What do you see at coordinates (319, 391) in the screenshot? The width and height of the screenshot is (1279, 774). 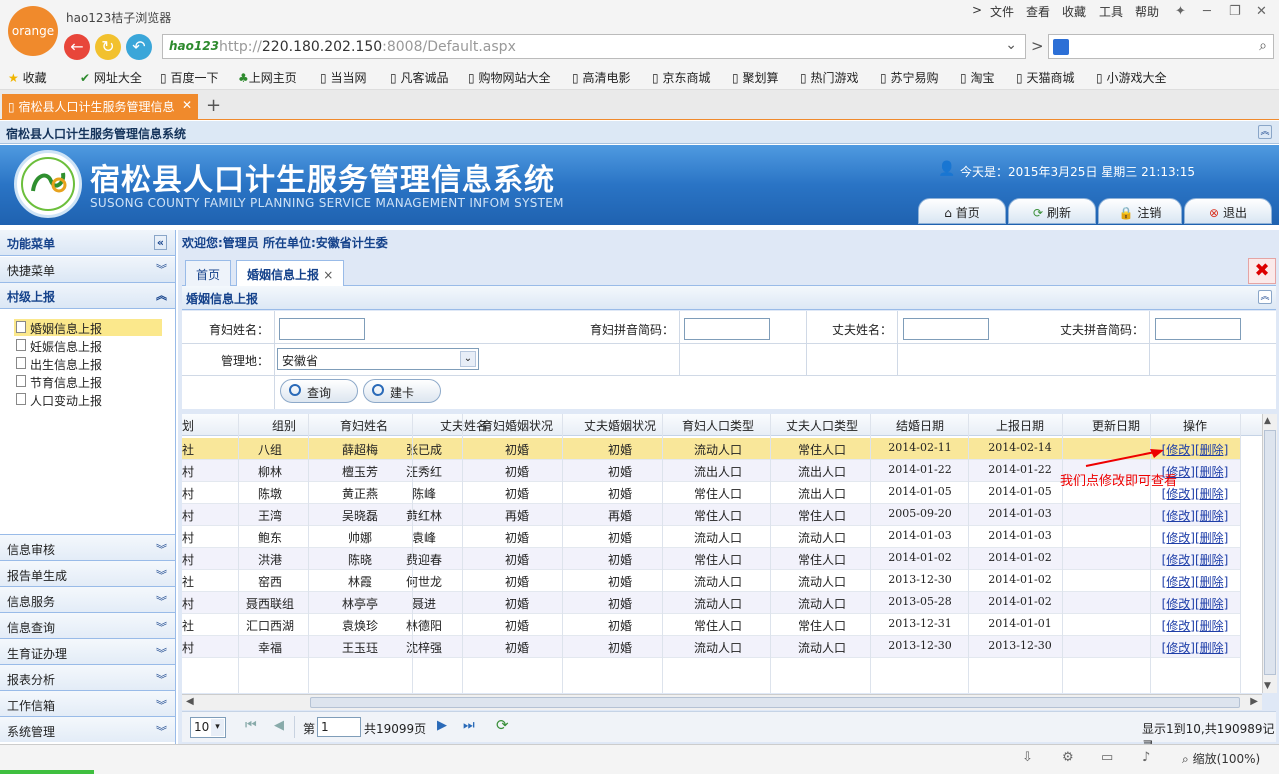 I see `query-button: 查询` at bounding box center [319, 391].